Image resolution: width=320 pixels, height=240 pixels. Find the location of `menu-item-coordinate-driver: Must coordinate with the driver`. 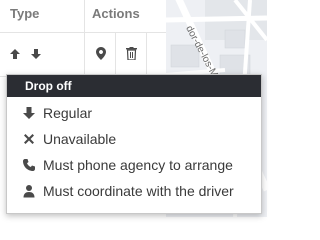

menu-item-coordinate-driver: Must coordinate with the driver is located at coordinates (134, 191).